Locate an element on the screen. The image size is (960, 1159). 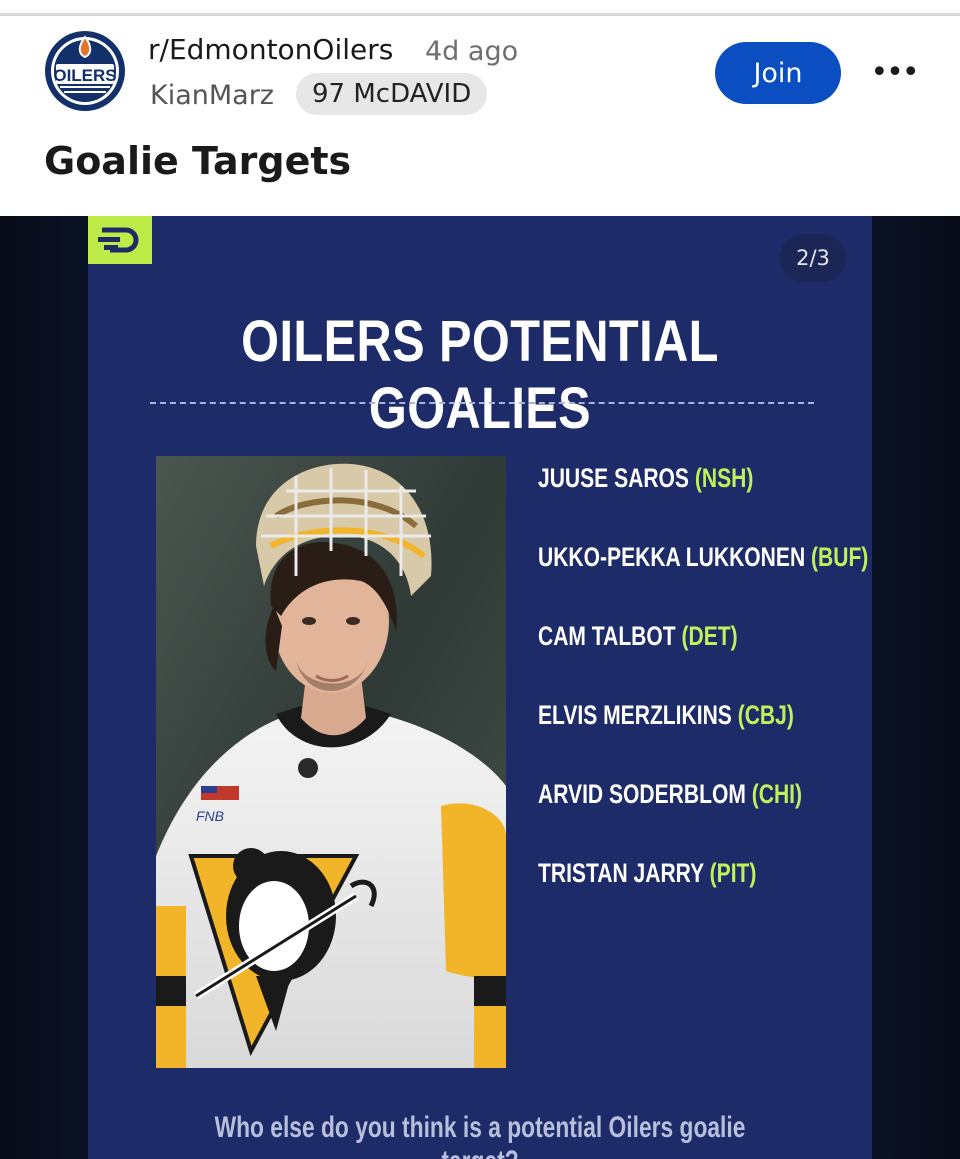
page-indicator: 2/3 is located at coordinates (813, 258).